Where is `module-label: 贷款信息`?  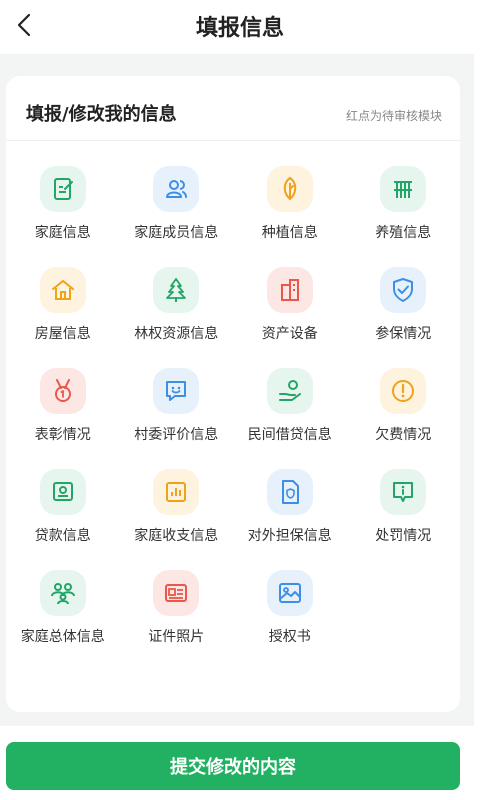 module-label: 贷款信息 is located at coordinates (62, 536).